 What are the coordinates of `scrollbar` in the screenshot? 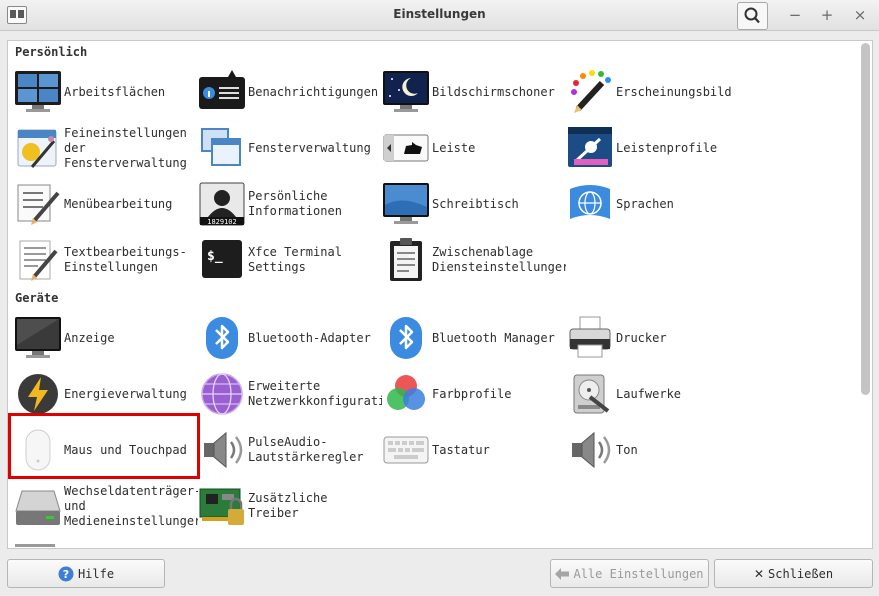 It's located at (865, 219).